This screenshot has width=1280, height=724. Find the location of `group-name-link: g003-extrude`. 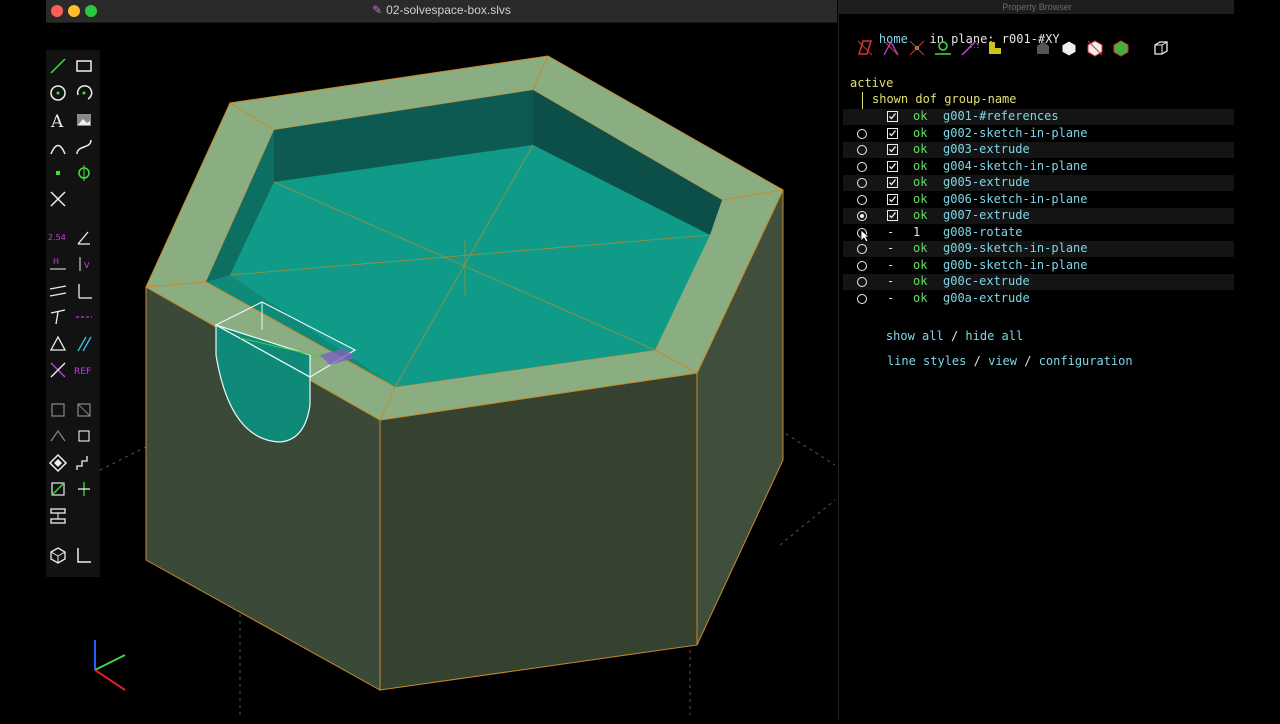

group-name-link: g003-extrude is located at coordinates (986, 149).